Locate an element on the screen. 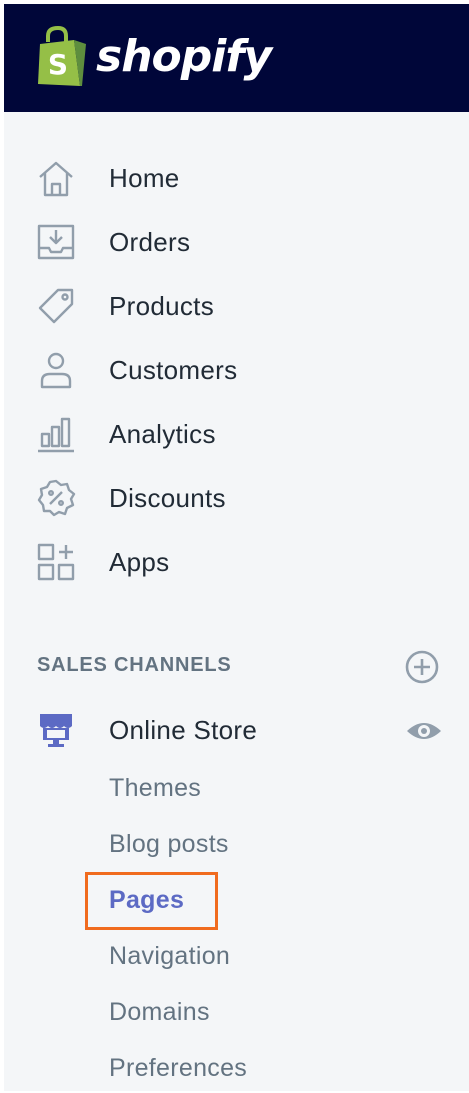 The image size is (469, 1093). nav-item-online-store: Online Store is located at coordinates (236, 730).